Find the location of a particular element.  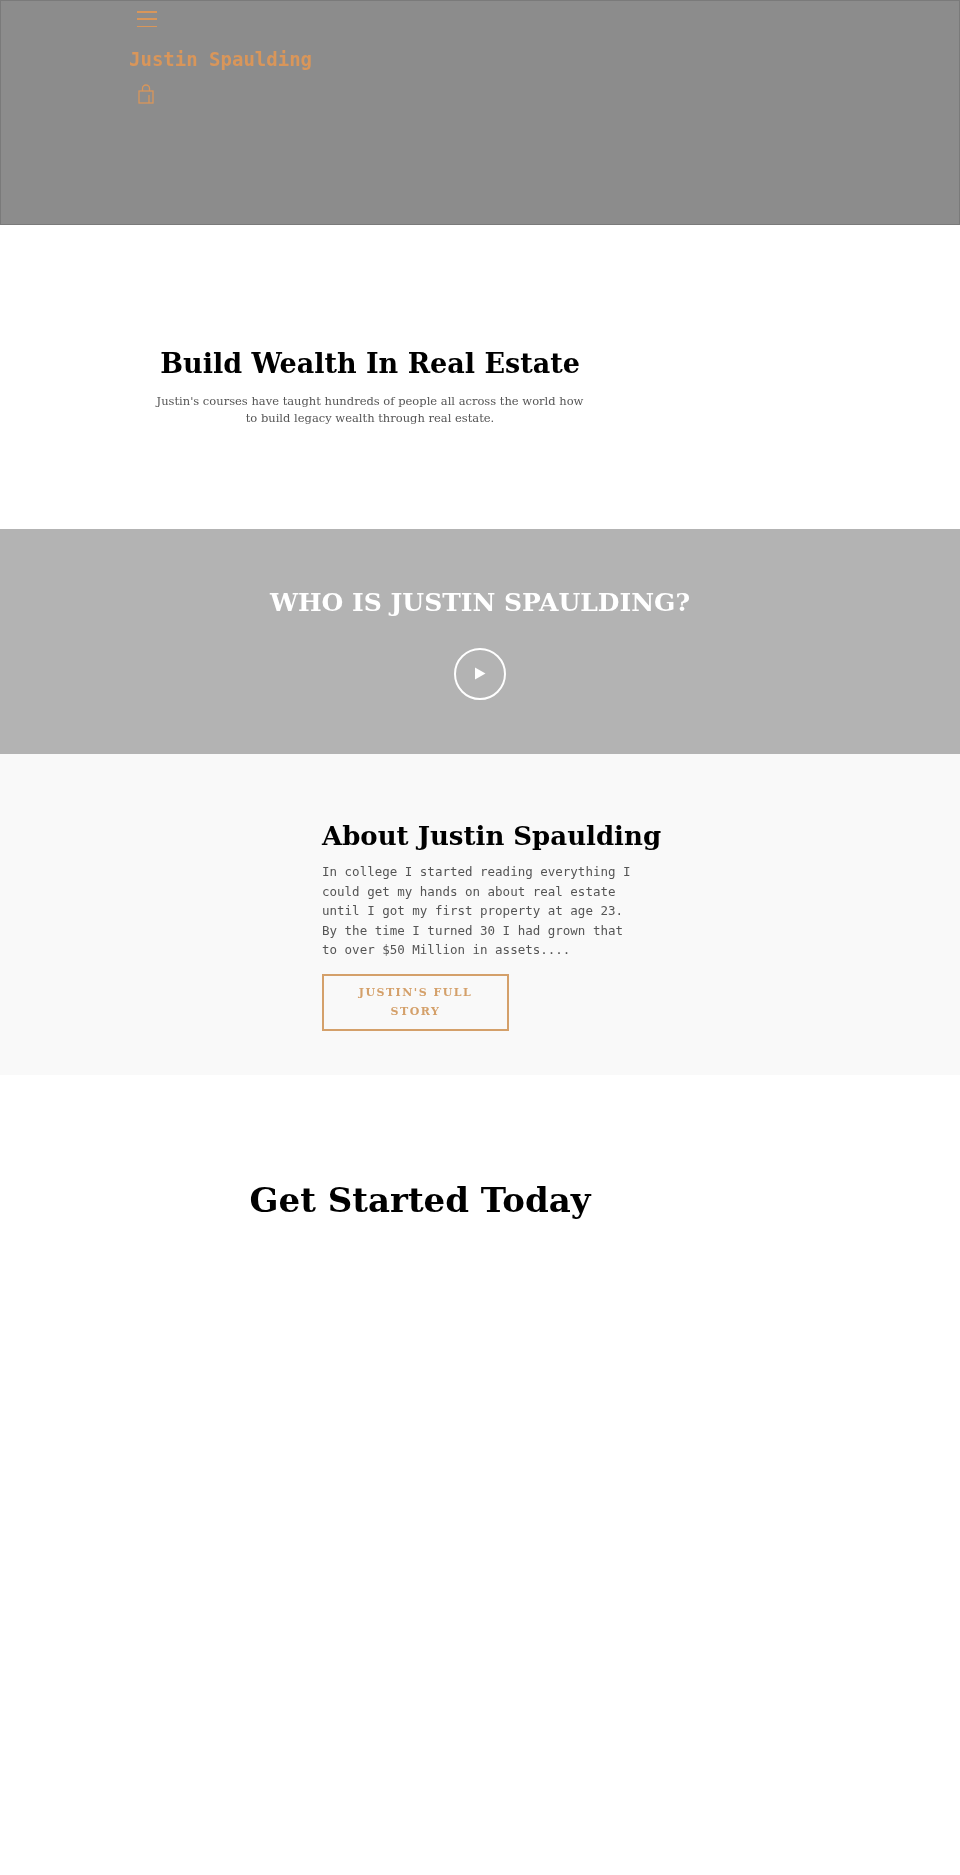

menu-icon is located at coordinates (147, 19).